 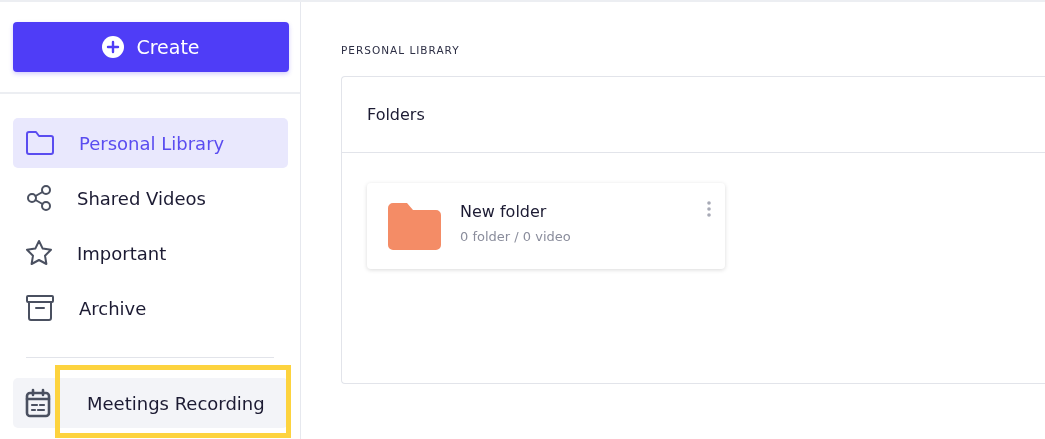 I want to click on sidebar-item: Meetings Recording, so click(x=150, y=403).